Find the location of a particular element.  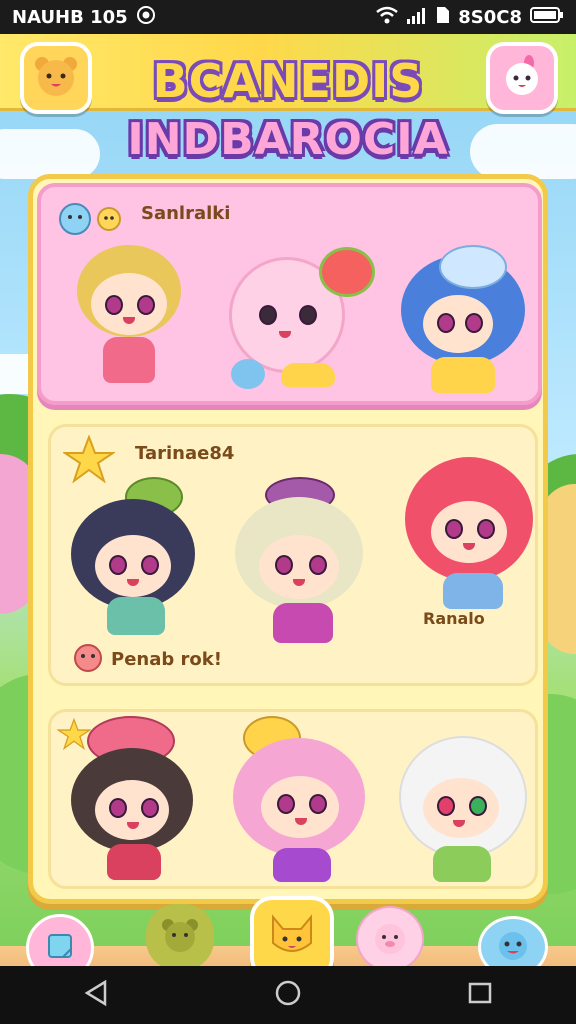

home-button is located at coordinates (288, 995).